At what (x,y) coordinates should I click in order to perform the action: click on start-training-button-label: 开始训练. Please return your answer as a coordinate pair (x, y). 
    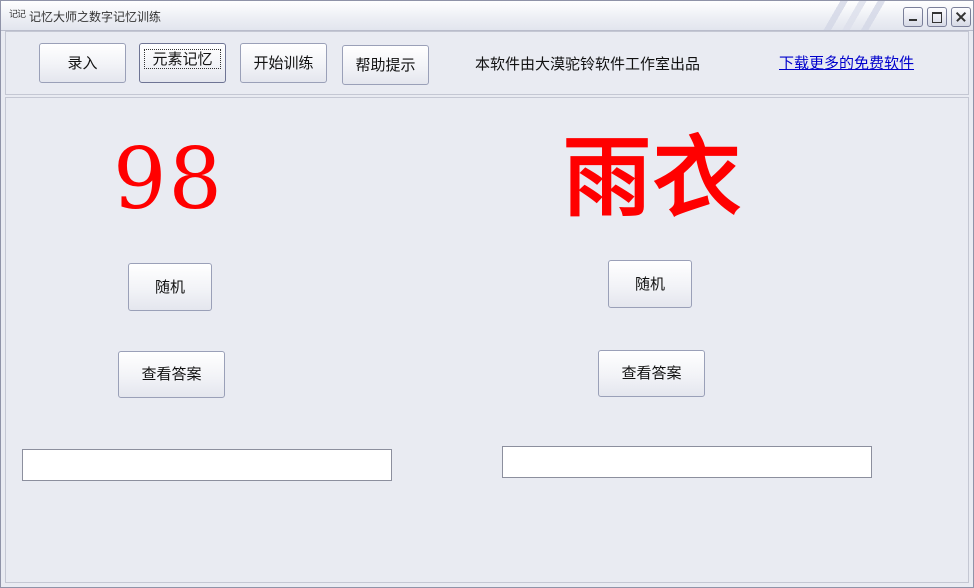
    Looking at the image, I should click on (283, 63).